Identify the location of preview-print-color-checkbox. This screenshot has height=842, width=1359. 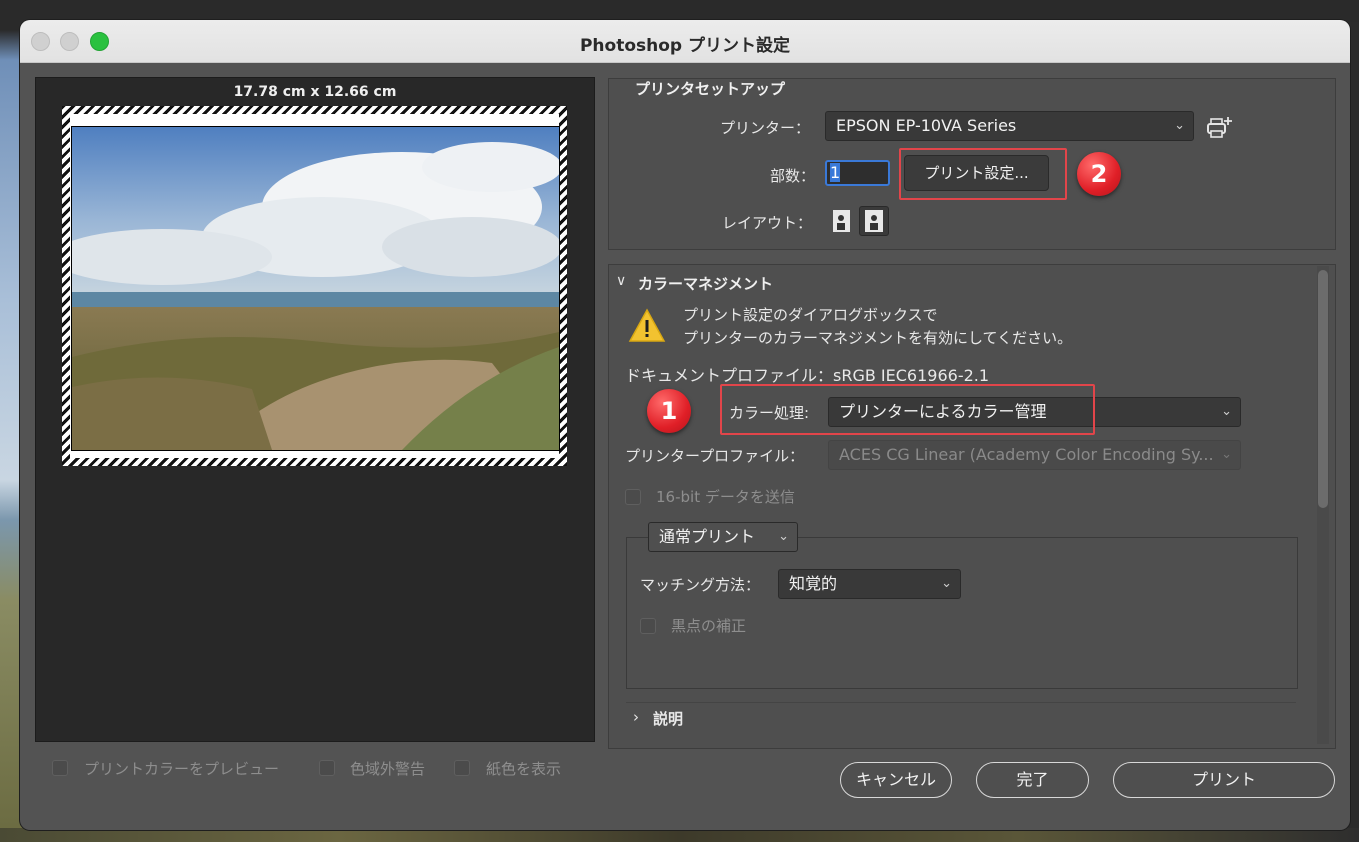
(60, 768).